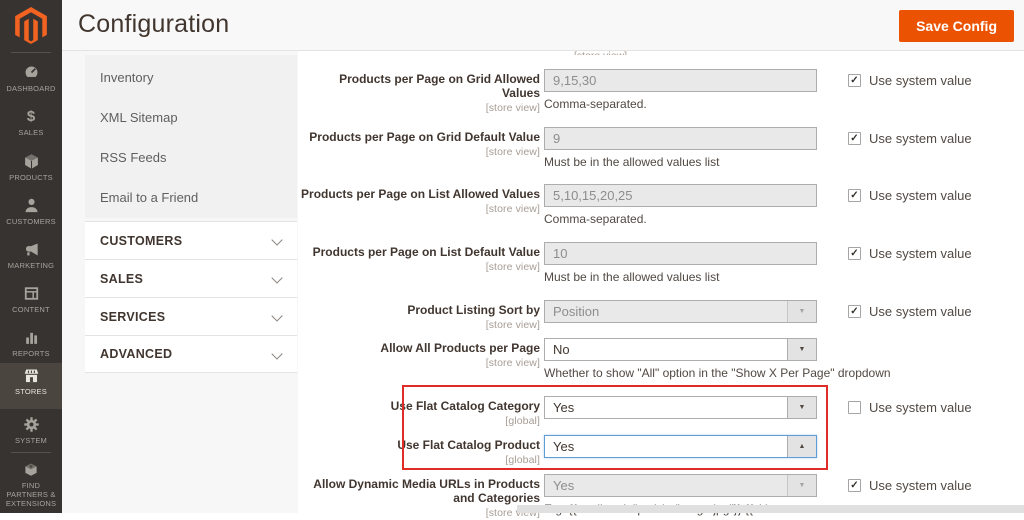 The image size is (1024, 520). I want to click on person-icon, so click(31, 205).